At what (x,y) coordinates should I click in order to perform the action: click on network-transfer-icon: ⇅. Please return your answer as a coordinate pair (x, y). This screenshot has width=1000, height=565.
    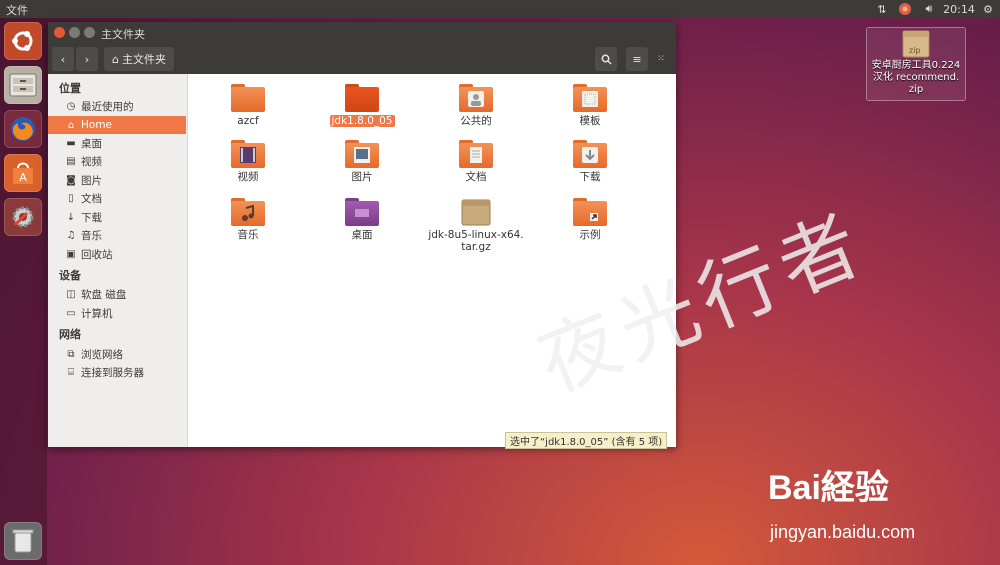
    Looking at the image, I should click on (882, 9).